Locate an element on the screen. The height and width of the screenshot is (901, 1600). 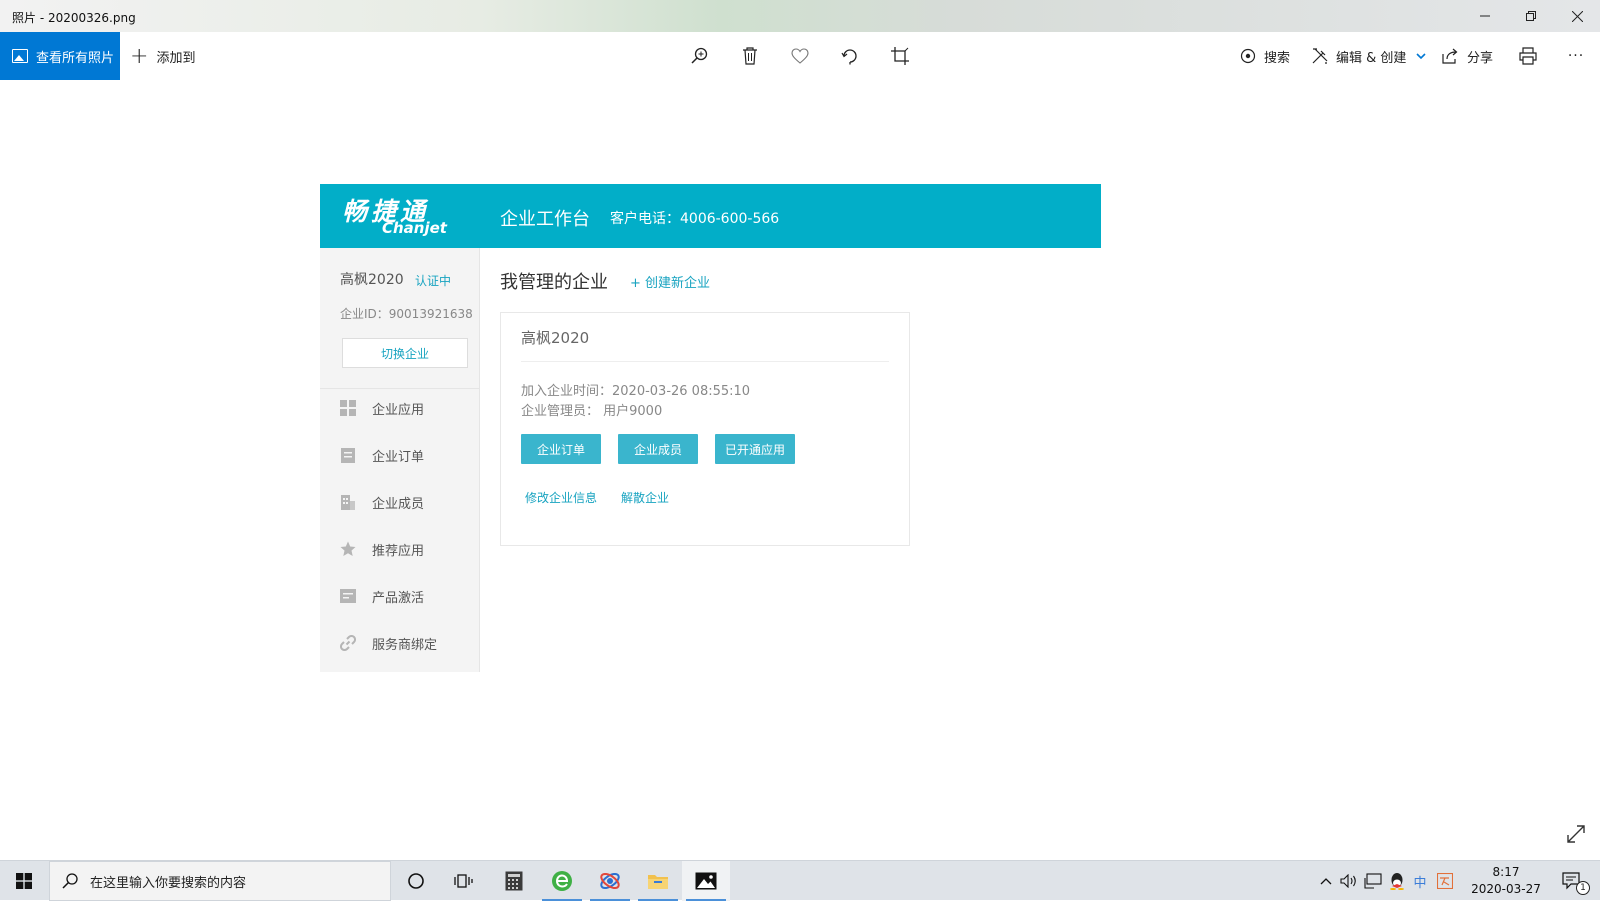
show-hidden-icons-button is located at coordinates (1326, 881).